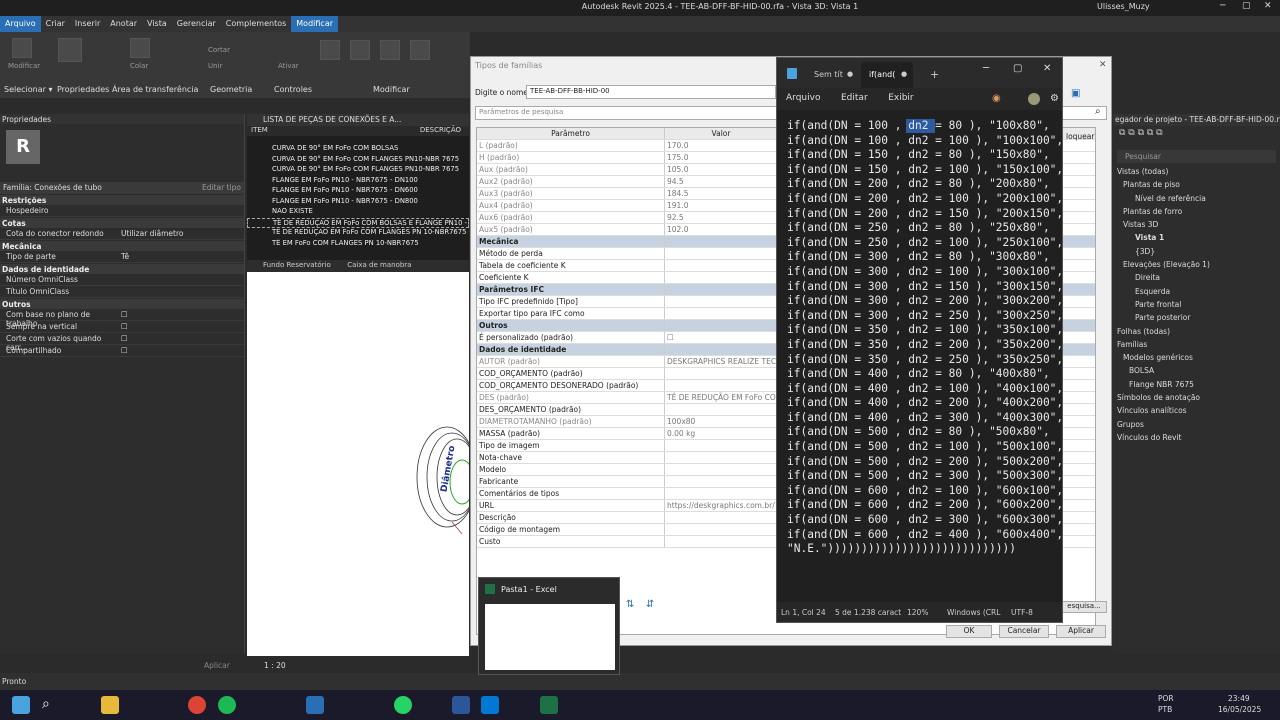  What do you see at coordinates (1196, 226) in the screenshot?
I see `browser-item: Vistas 3D` at bounding box center [1196, 226].